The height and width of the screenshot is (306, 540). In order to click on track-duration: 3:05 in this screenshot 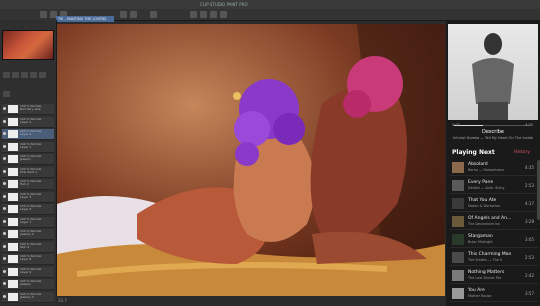, I will do `click(529, 239)`.